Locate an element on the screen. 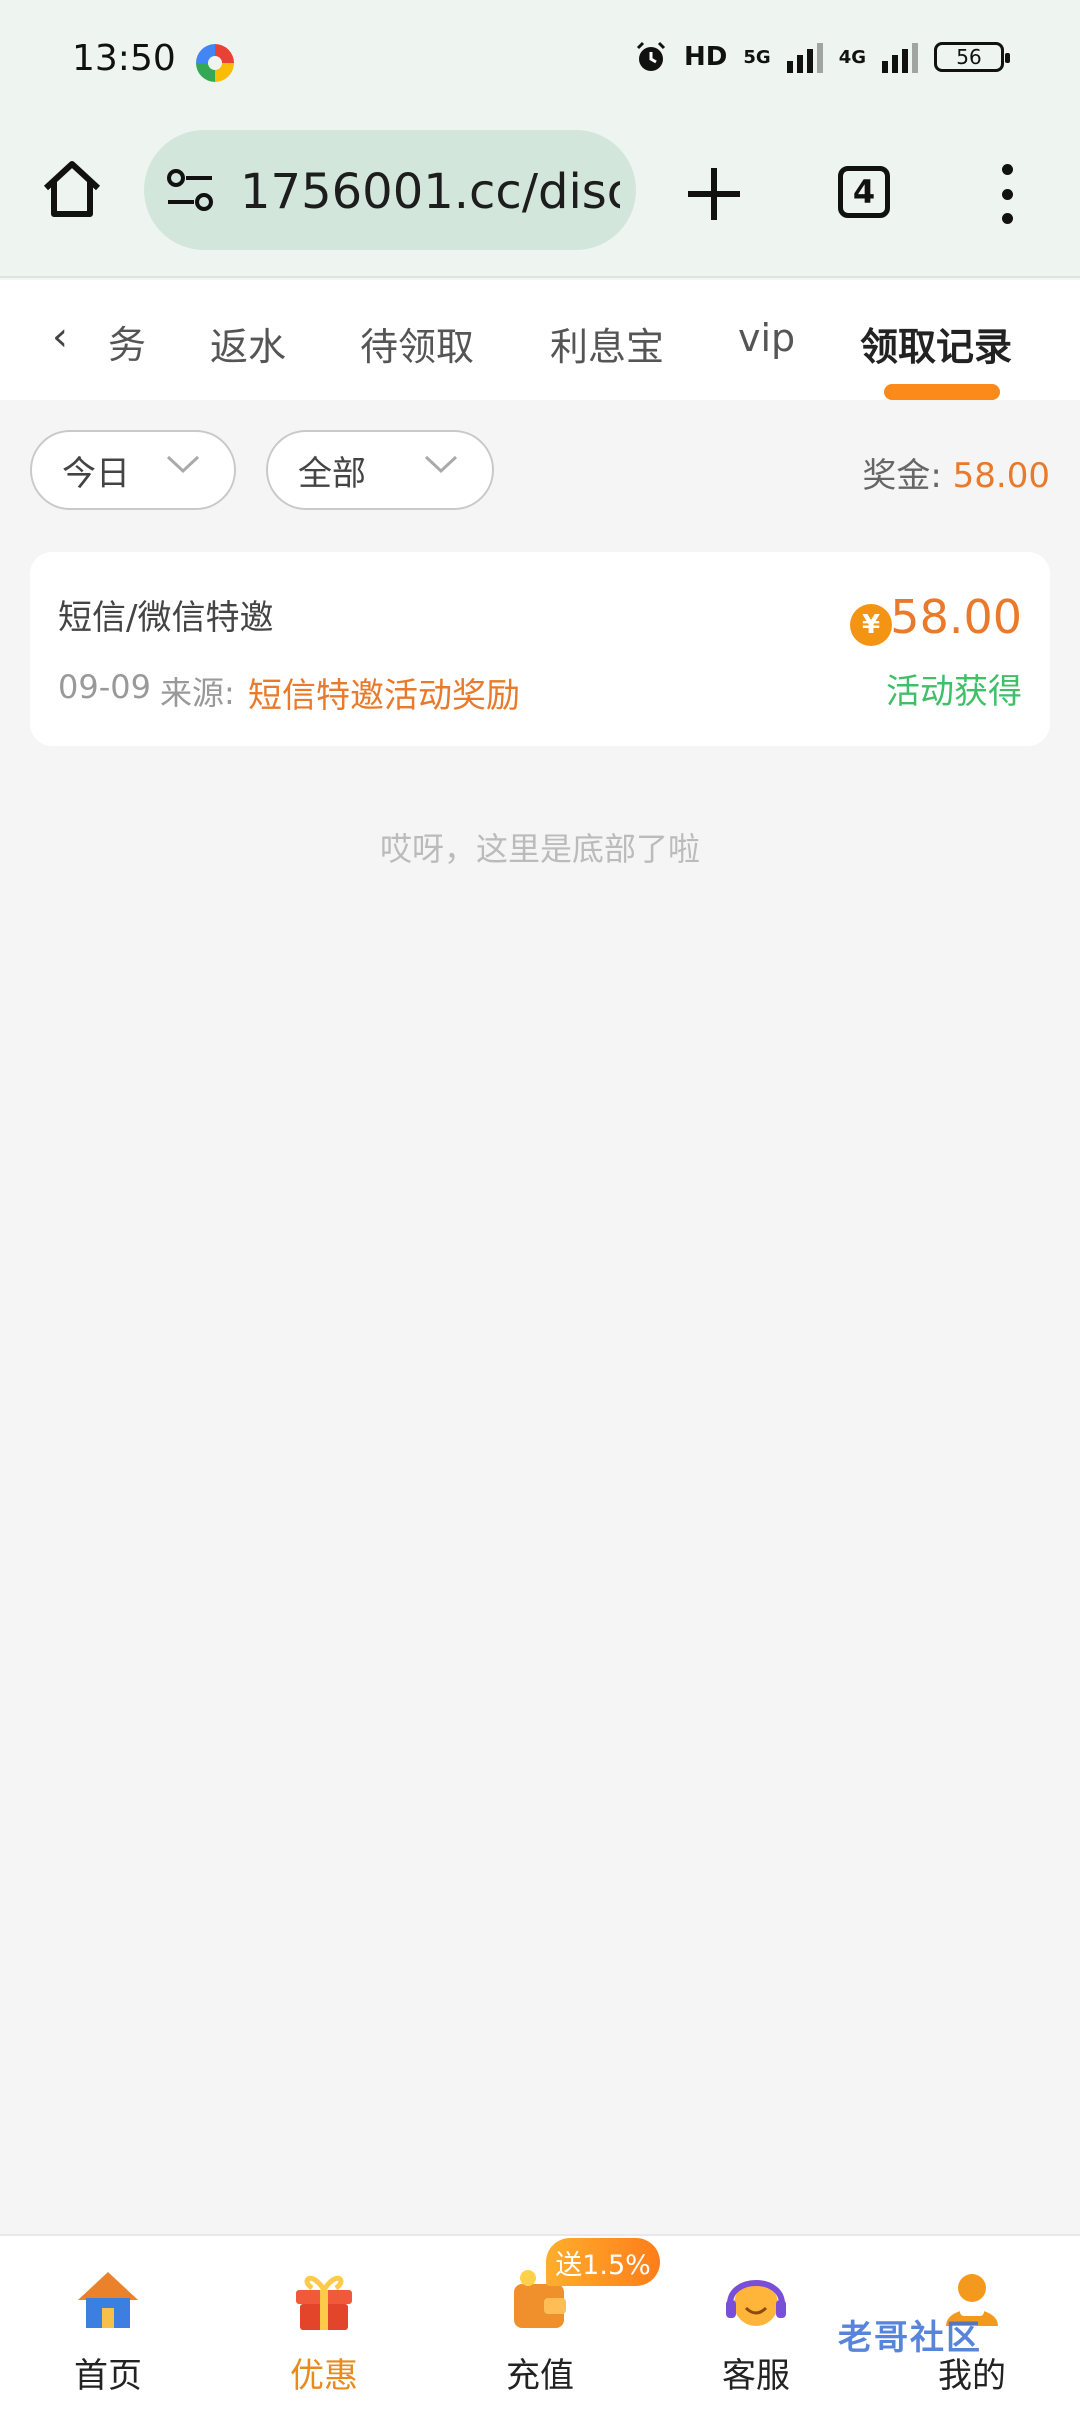  bonus-label: 奖金: is located at coordinates (902, 476).